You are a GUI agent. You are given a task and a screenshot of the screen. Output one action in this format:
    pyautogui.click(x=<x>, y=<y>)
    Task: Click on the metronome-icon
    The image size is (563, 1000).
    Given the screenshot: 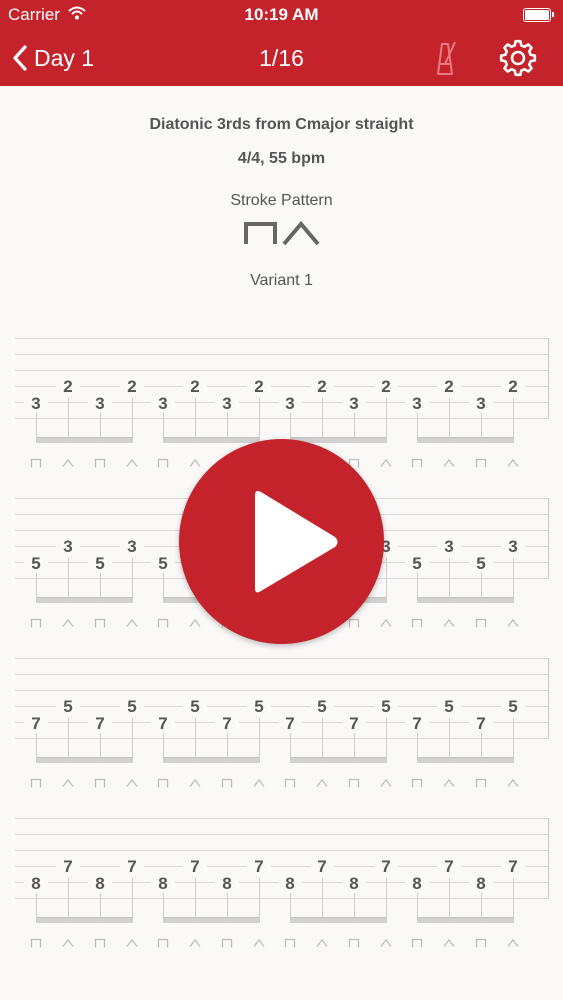 What is the action you would take?
    pyautogui.click(x=445, y=60)
    